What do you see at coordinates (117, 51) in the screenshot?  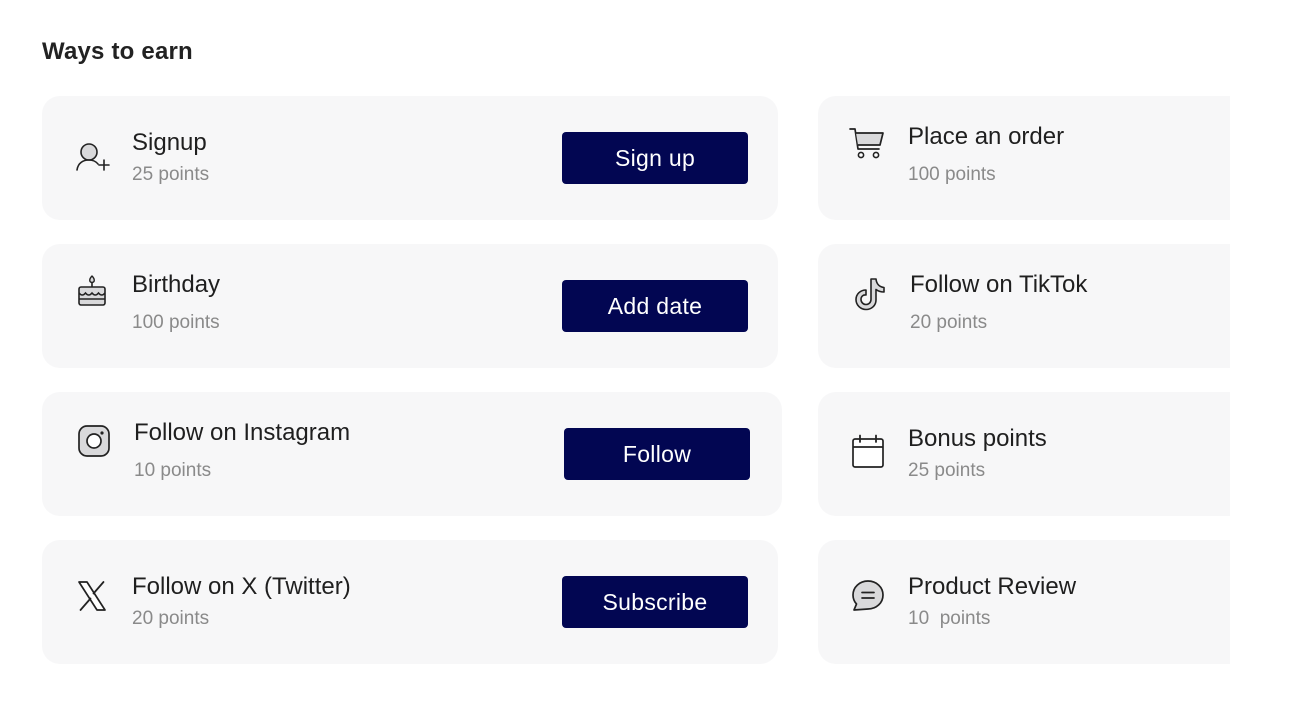 I see `section-title: Ways to earn` at bounding box center [117, 51].